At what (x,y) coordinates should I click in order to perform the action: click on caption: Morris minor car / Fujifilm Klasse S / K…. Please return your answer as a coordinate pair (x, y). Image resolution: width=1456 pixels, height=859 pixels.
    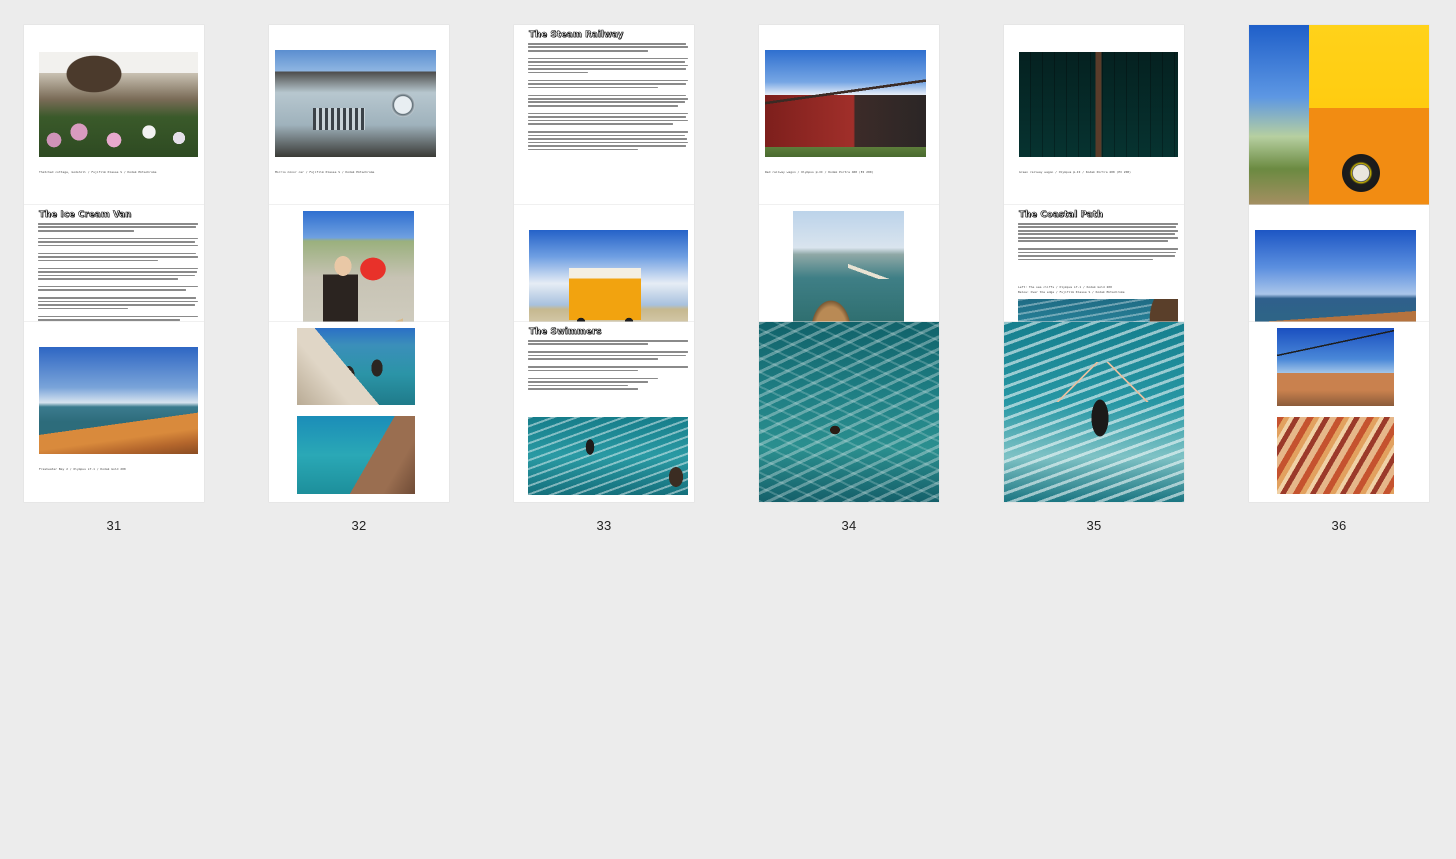
    Looking at the image, I should click on (325, 172).